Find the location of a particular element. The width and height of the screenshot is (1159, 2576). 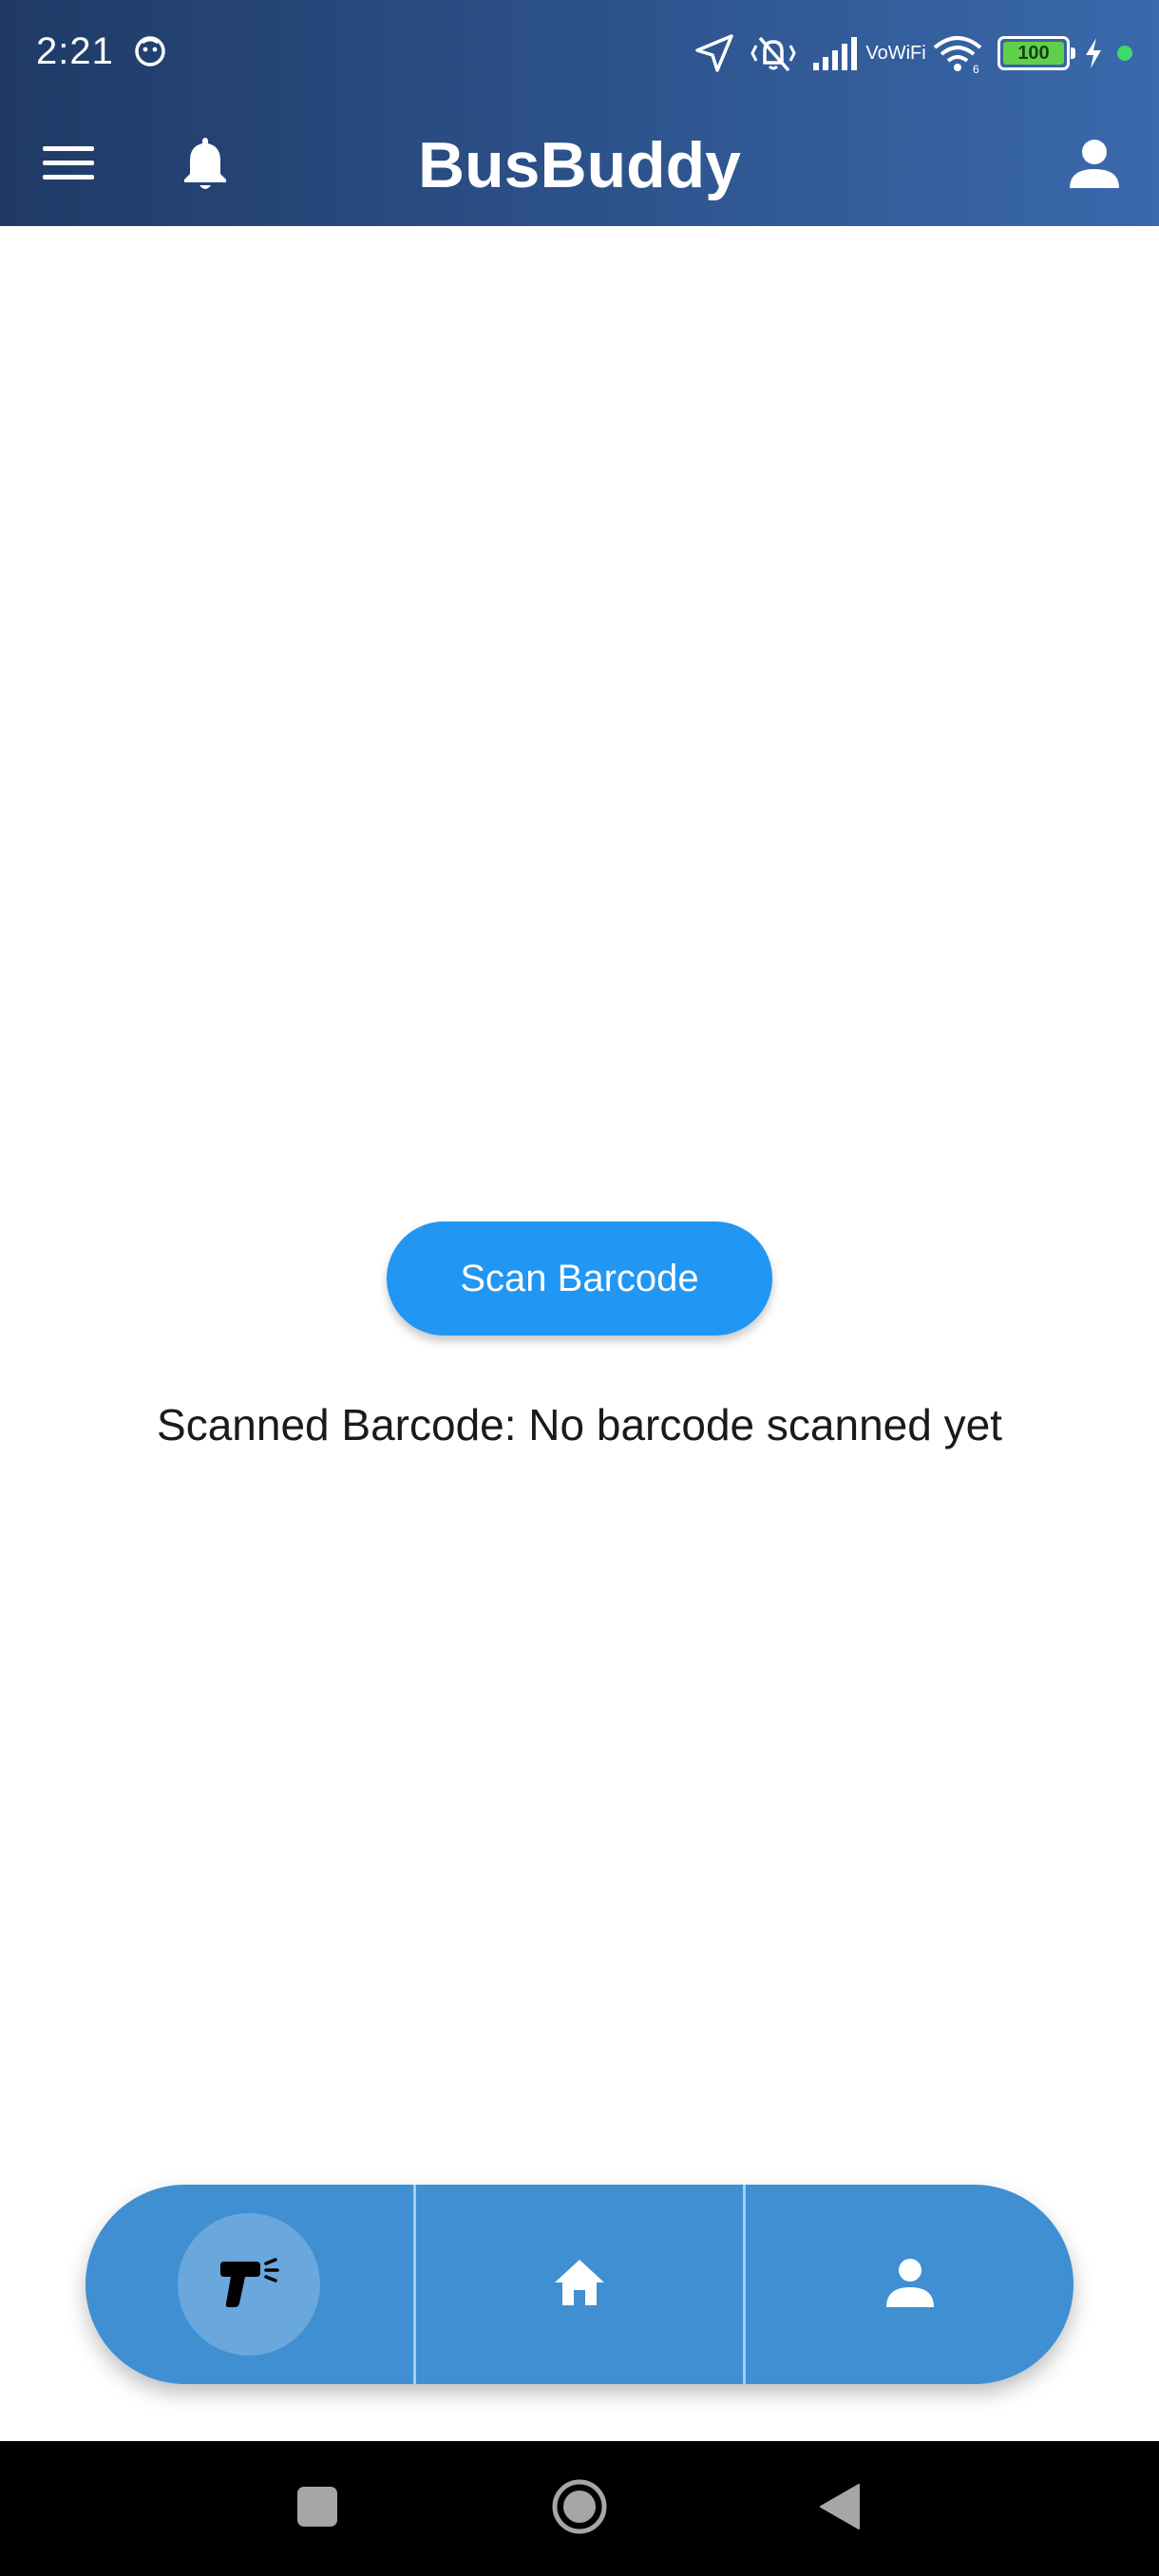

wifi-icon: 6 is located at coordinates (957, 53).